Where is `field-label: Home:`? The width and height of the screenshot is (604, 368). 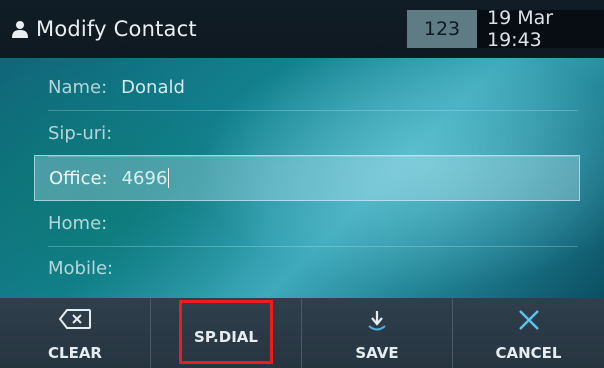 field-label: Home: is located at coordinates (78, 223).